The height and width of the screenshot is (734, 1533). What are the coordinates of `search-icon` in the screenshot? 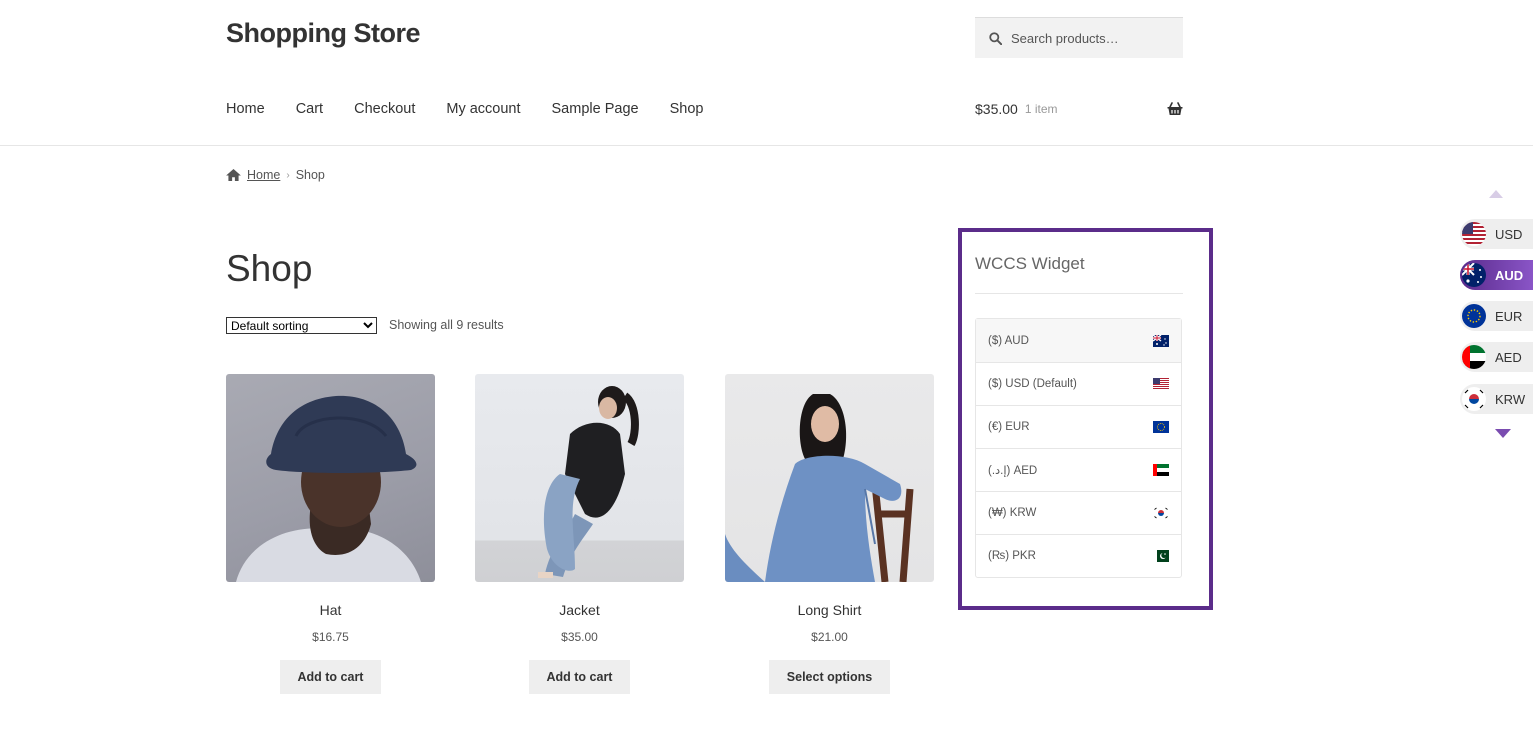 It's located at (995, 38).